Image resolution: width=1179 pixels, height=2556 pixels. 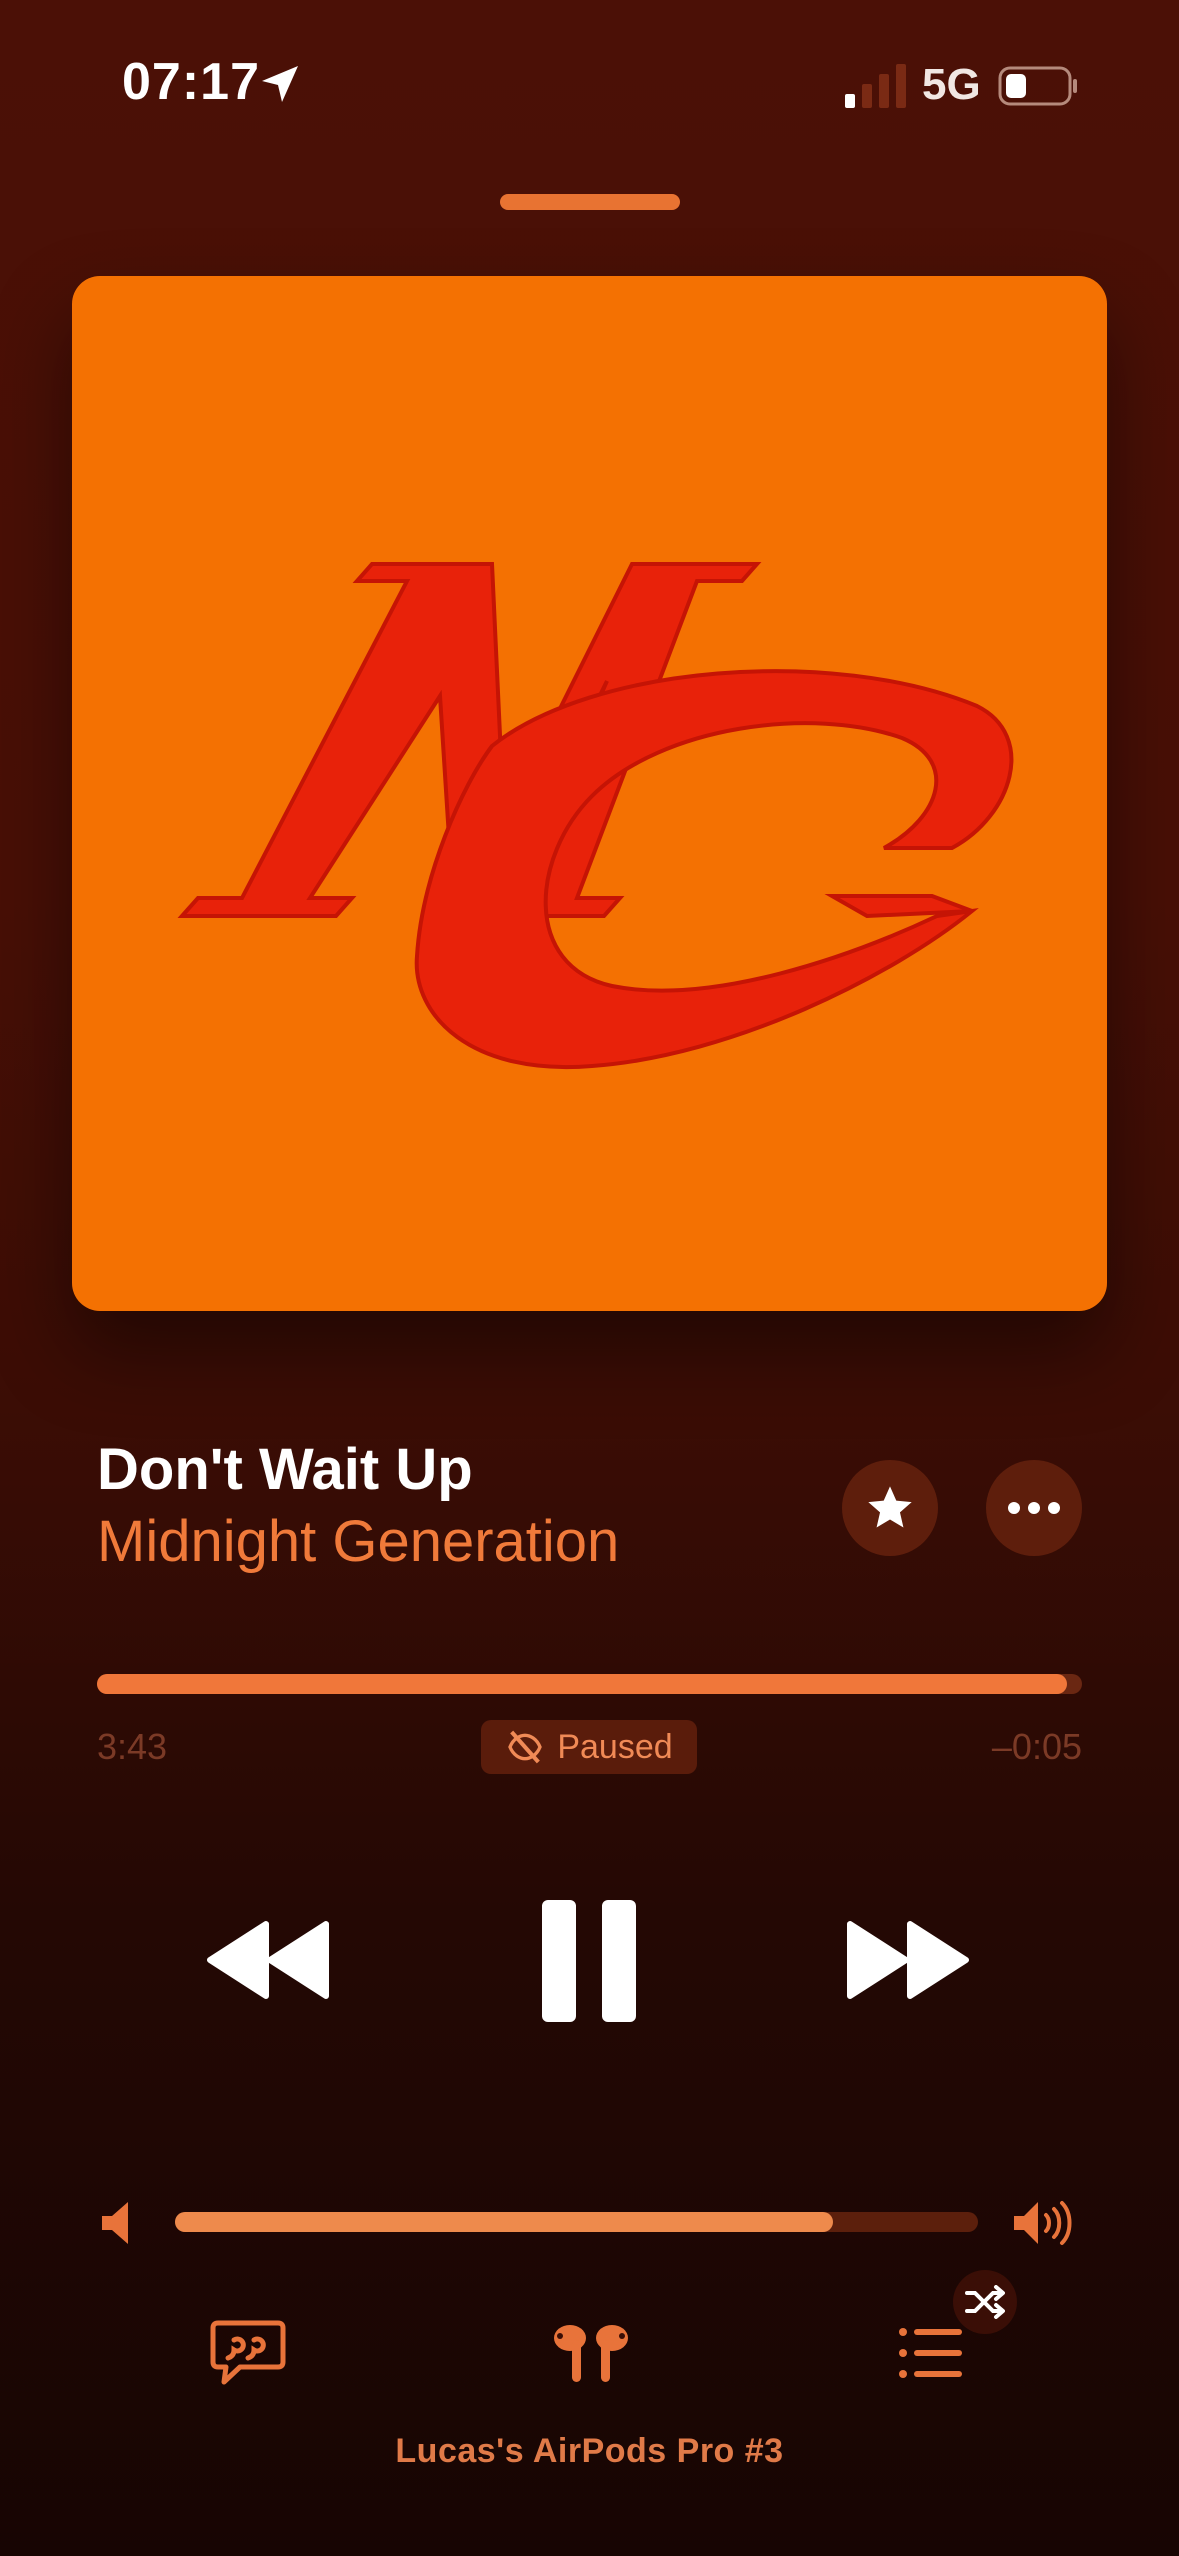 What do you see at coordinates (591, 2353) in the screenshot?
I see `airpods-icon` at bounding box center [591, 2353].